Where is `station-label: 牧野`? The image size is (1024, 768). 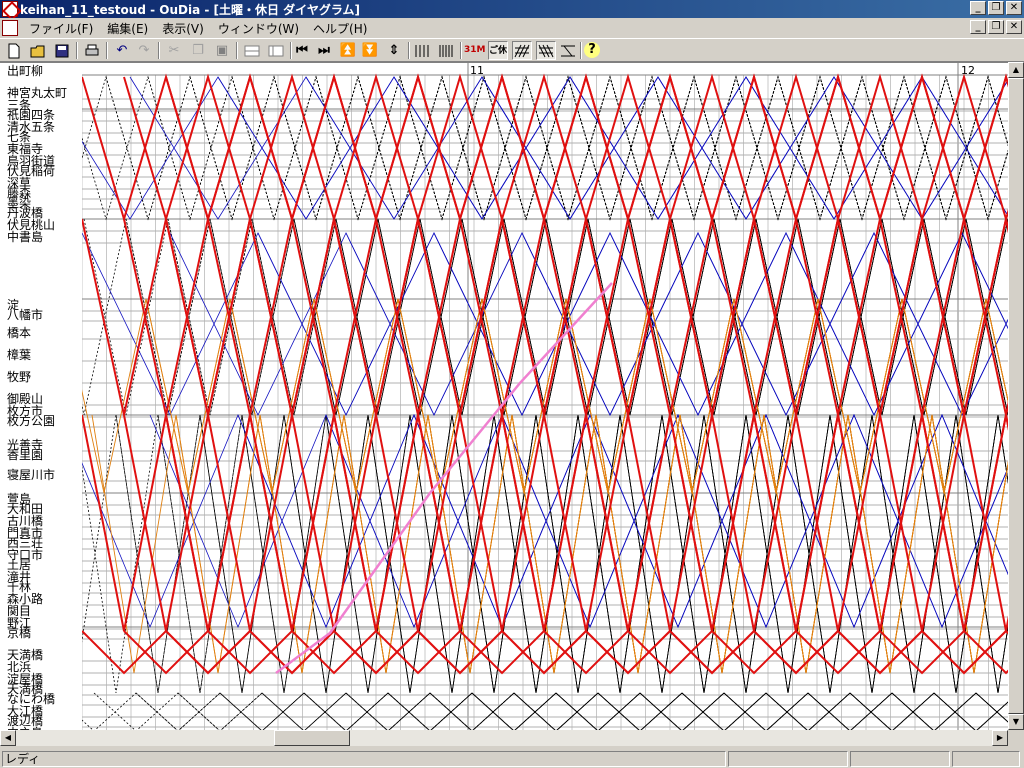
station-label: 牧野 is located at coordinates (19, 377).